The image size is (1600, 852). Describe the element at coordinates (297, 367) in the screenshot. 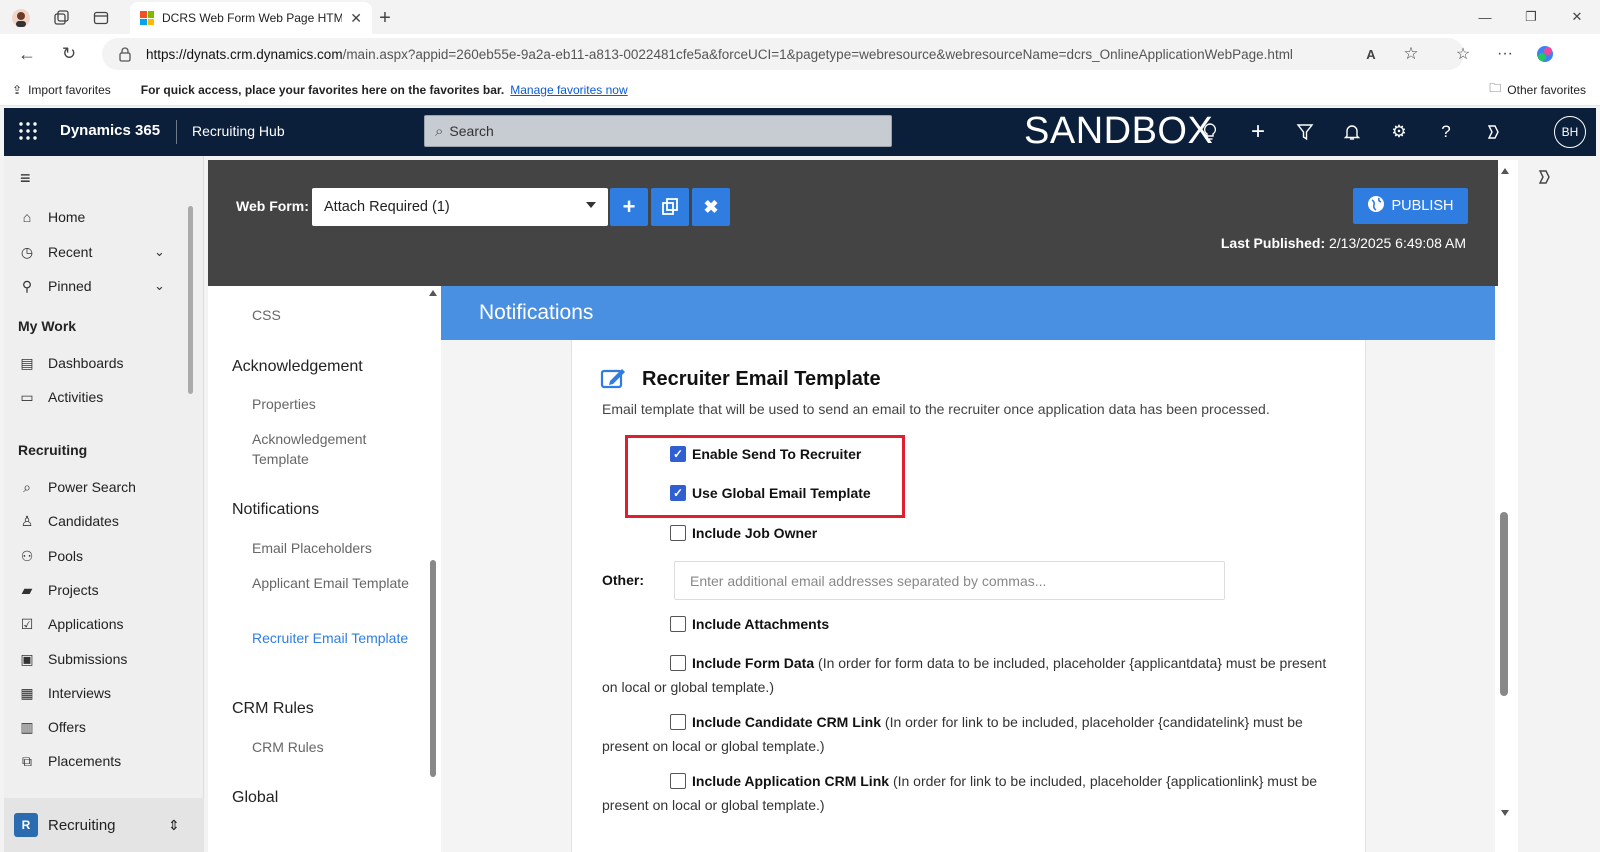

I see `secnav-acknowledgement: Acknowledgement` at that location.